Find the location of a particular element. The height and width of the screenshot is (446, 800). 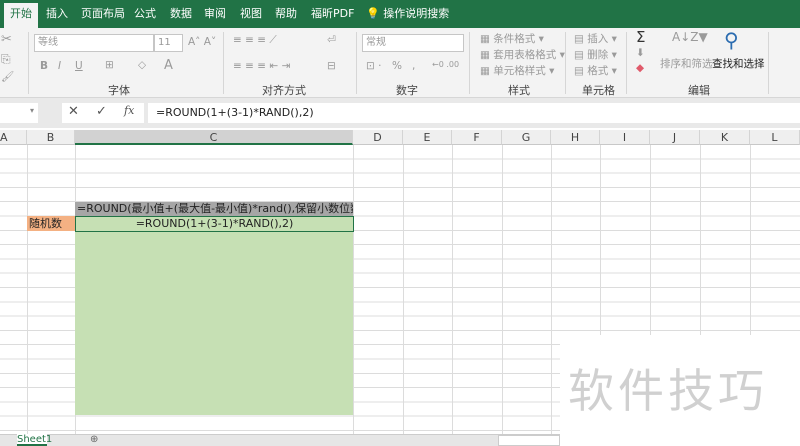

column-header-c: C is located at coordinates (214, 137).